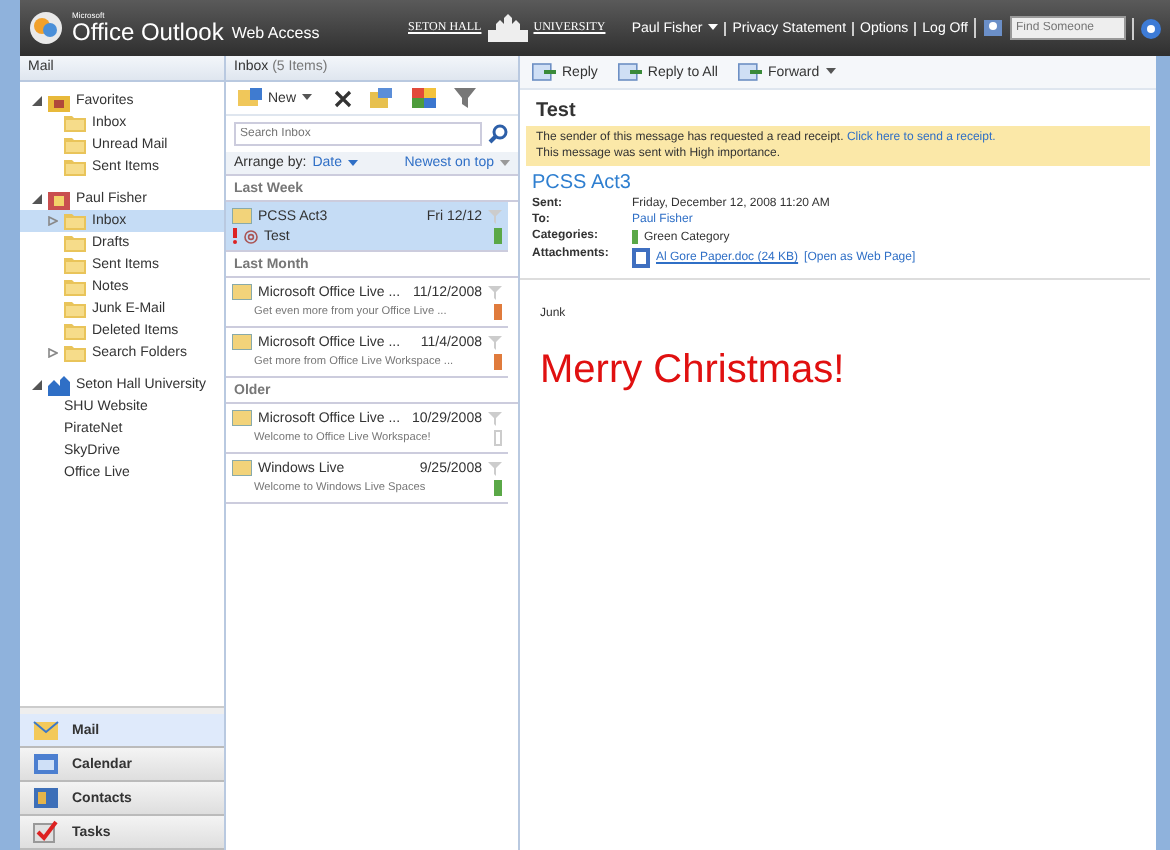 The width and height of the screenshot is (1170, 850). Describe the element at coordinates (641, 258) in the screenshot. I see `document-icon` at that location.